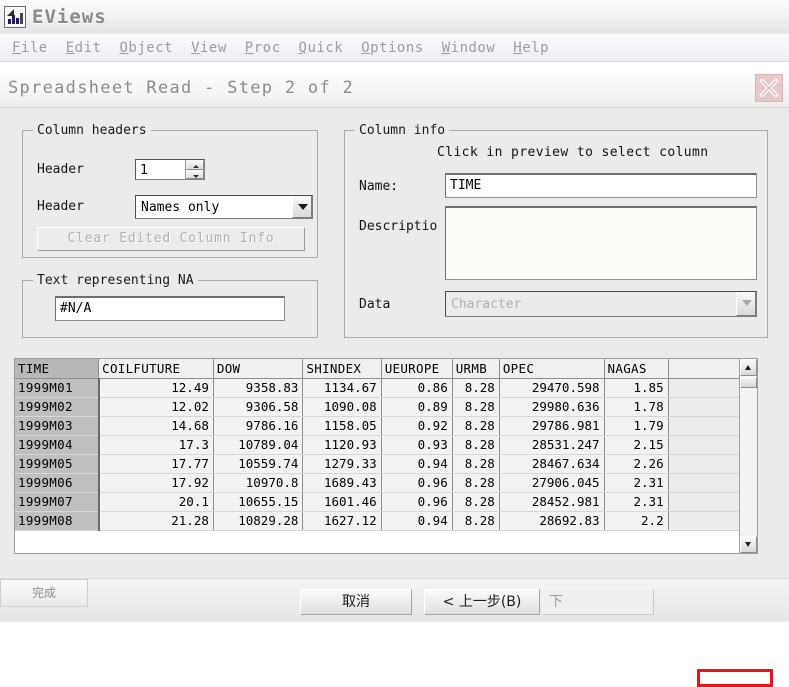  Describe the element at coordinates (417, 388) in the screenshot. I see `table-cell: 0.86` at that location.